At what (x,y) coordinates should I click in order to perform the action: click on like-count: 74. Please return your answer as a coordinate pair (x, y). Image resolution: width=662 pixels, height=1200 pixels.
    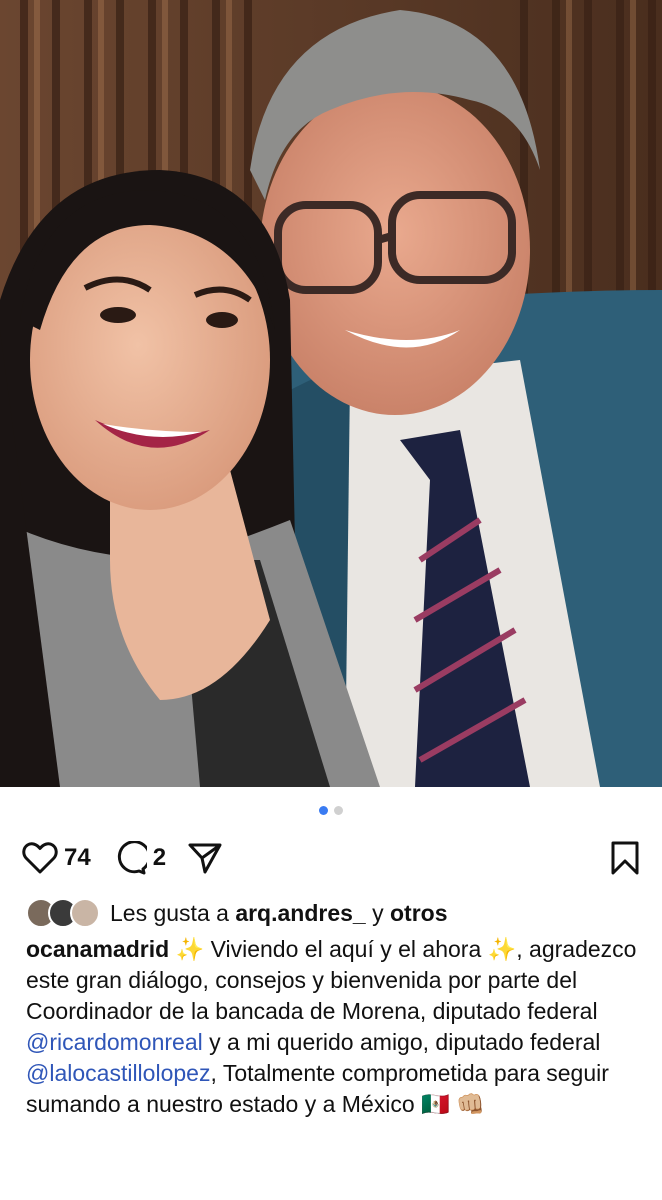
    Looking at the image, I should click on (77, 857).